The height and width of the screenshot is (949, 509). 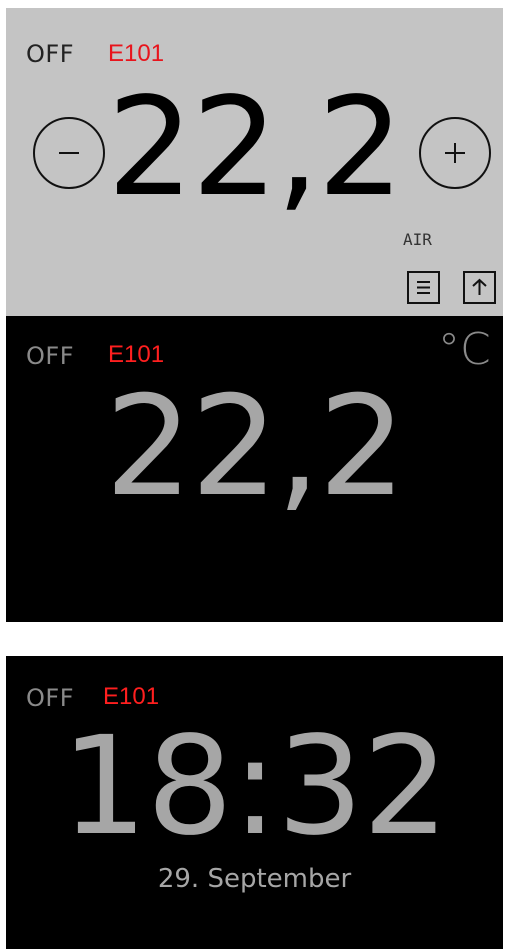 I want to click on arrow-up-button, so click(x=479, y=287).